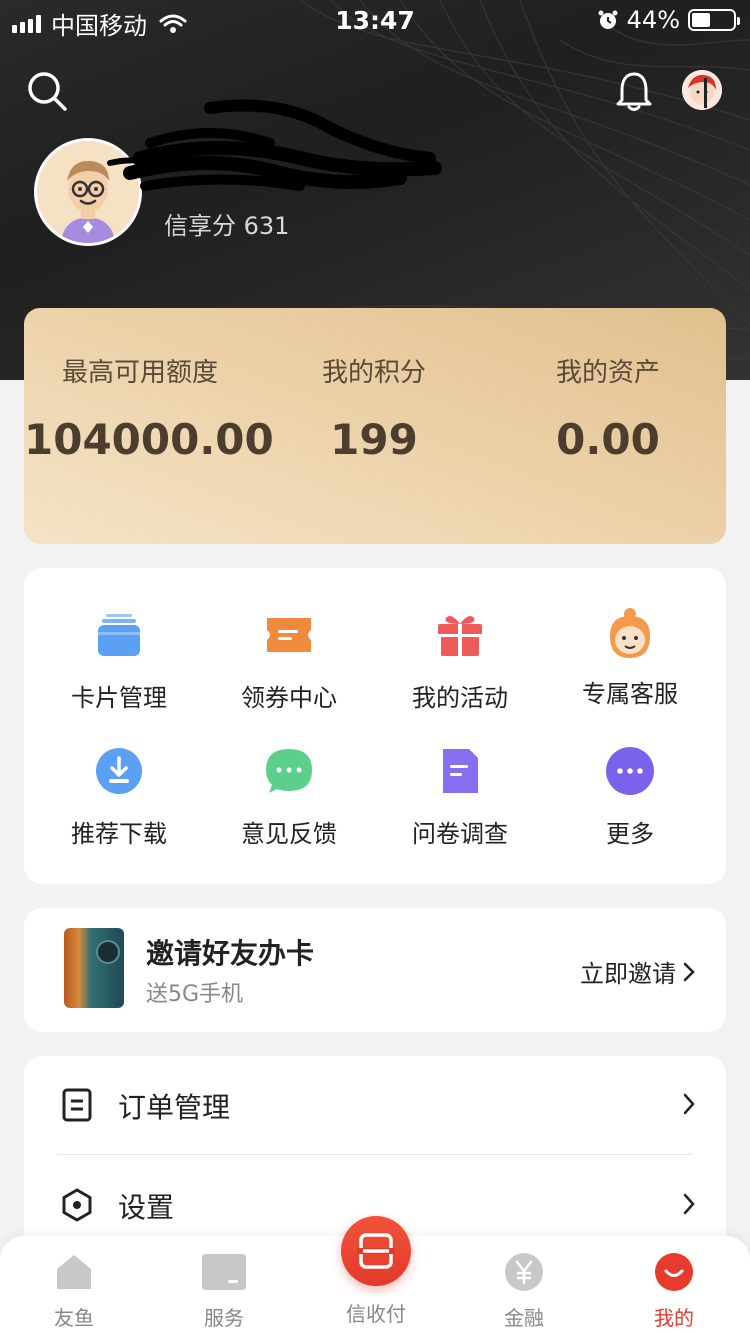 This screenshot has width=750, height=1334. What do you see at coordinates (224, 1318) in the screenshot?
I see `tab-label: 服务` at bounding box center [224, 1318].